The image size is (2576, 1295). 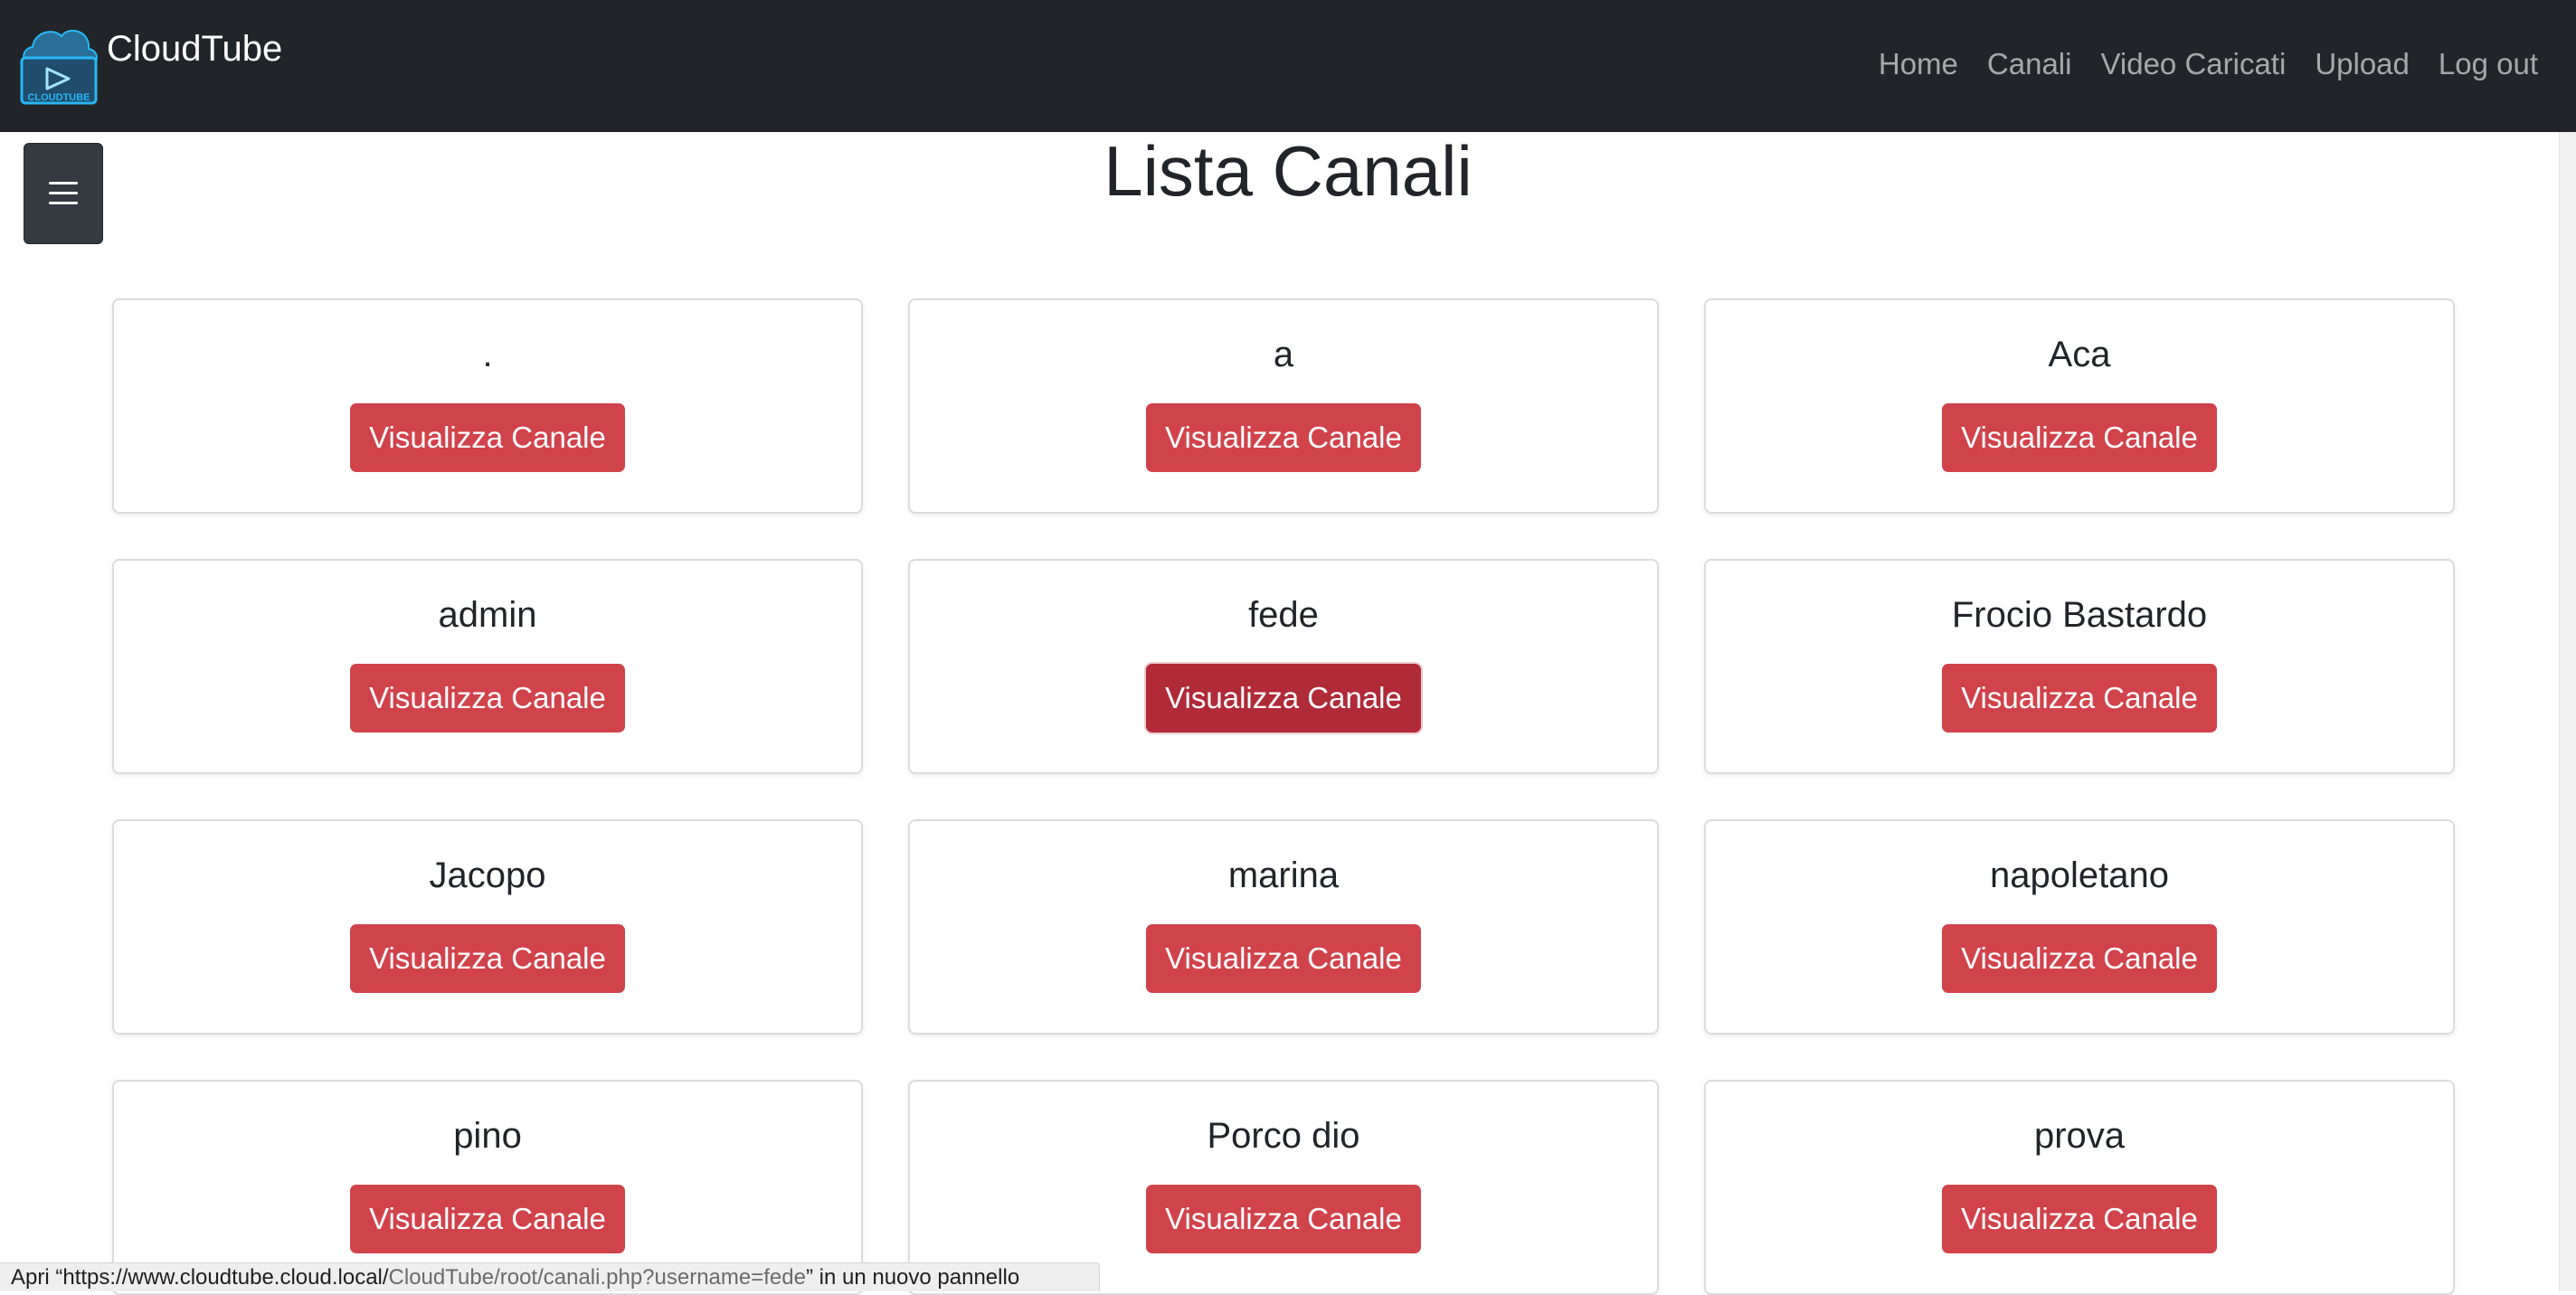 I want to click on nav-link-canali: Canali, so click(x=2030, y=64).